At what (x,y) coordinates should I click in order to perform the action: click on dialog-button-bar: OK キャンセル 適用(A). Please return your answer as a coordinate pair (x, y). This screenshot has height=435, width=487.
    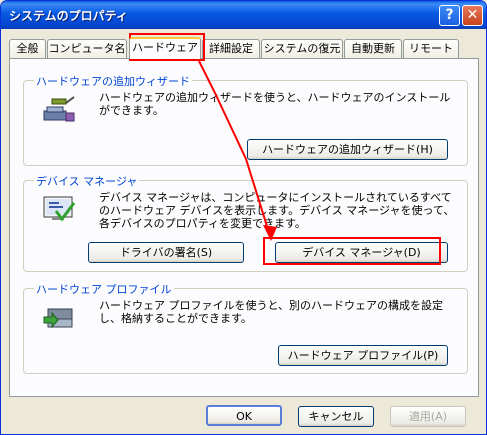
    Looking at the image, I should click on (243, 417).